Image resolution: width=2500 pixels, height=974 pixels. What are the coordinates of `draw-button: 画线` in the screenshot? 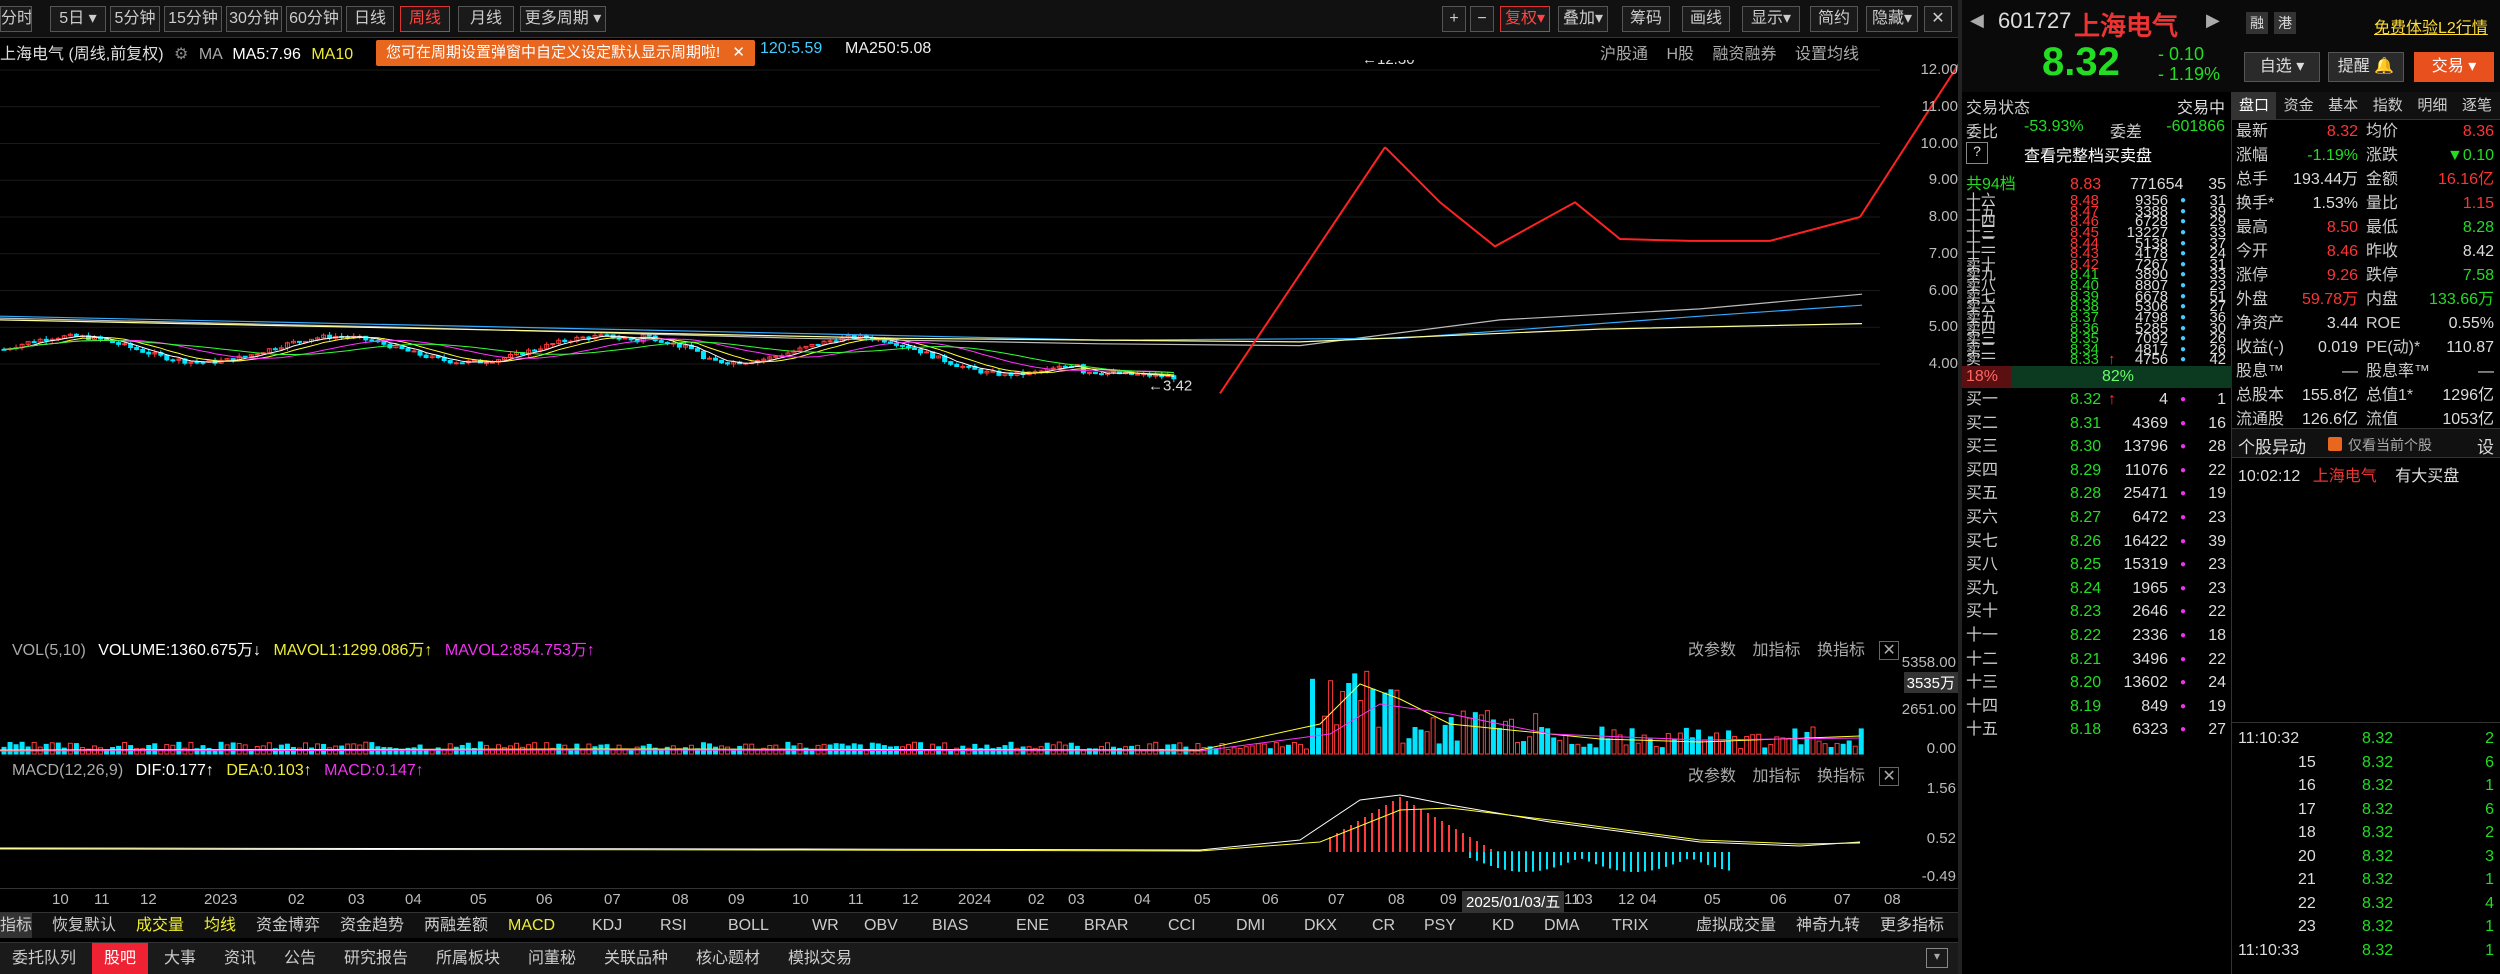 It's located at (1706, 19).